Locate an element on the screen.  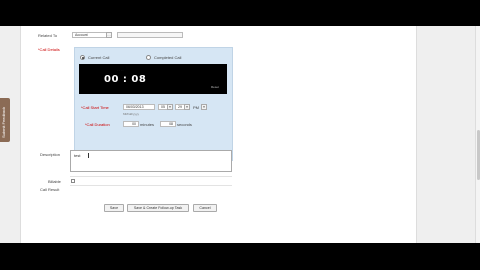
call-start-time-label: *Call Start Time is located at coordinates (95, 107).